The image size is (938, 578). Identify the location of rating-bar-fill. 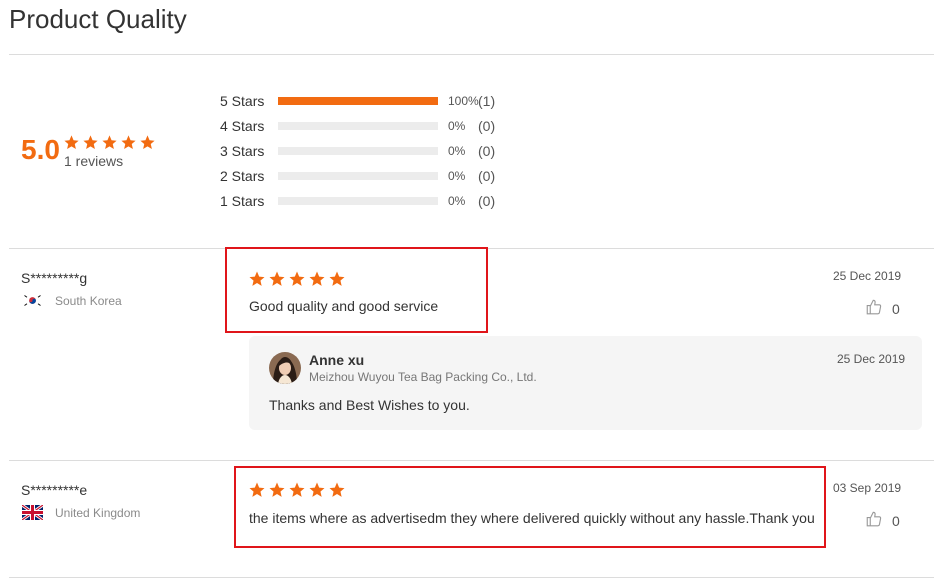
(358, 101).